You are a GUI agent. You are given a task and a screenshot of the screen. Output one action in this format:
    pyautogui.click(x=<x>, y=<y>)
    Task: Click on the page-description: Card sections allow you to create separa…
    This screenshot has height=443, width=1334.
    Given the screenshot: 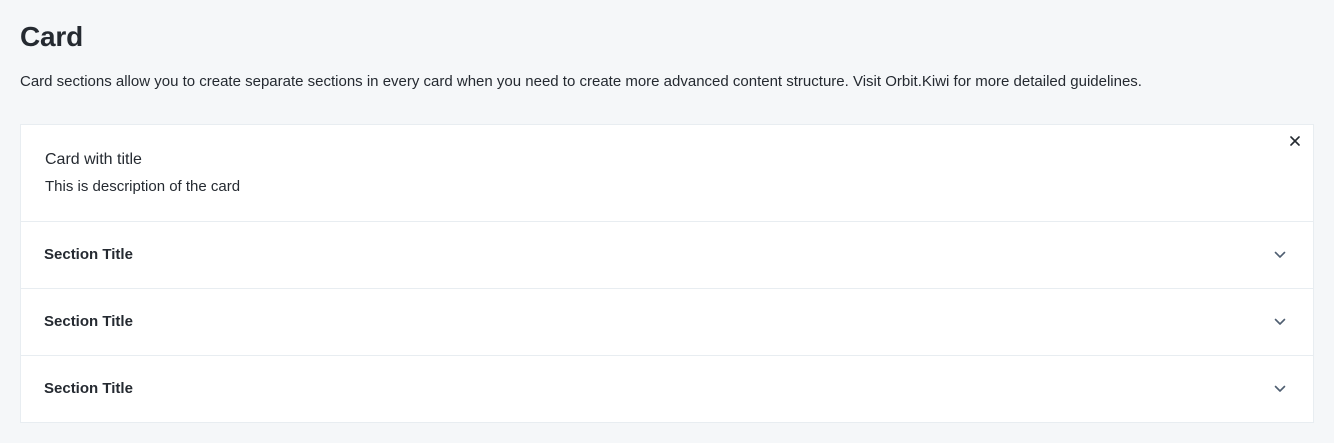 What is the action you would take?
    pyautogui.click(x=581, y=81)
    